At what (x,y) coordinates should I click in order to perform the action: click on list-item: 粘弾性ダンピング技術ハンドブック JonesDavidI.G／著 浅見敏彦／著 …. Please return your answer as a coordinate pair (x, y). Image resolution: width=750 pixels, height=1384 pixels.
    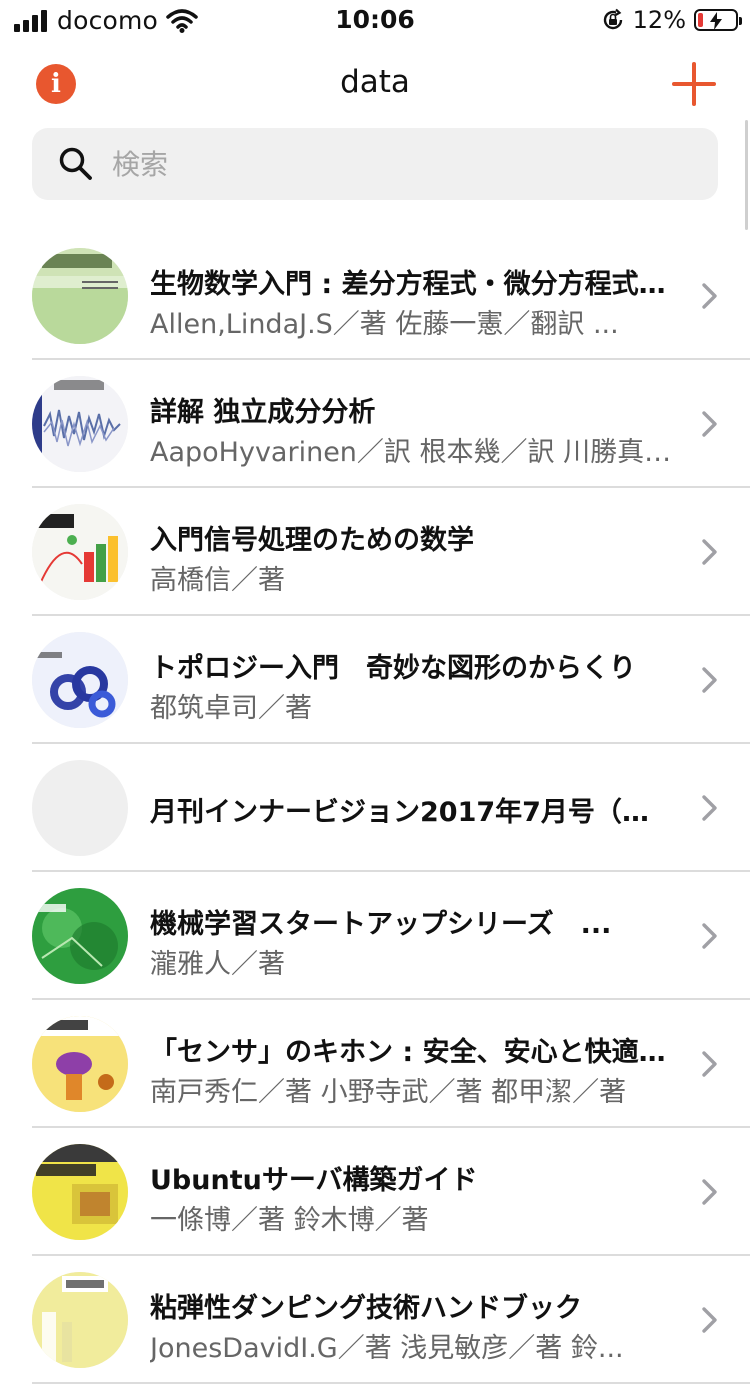
    Looking at the image, I should click on (375, 1320).